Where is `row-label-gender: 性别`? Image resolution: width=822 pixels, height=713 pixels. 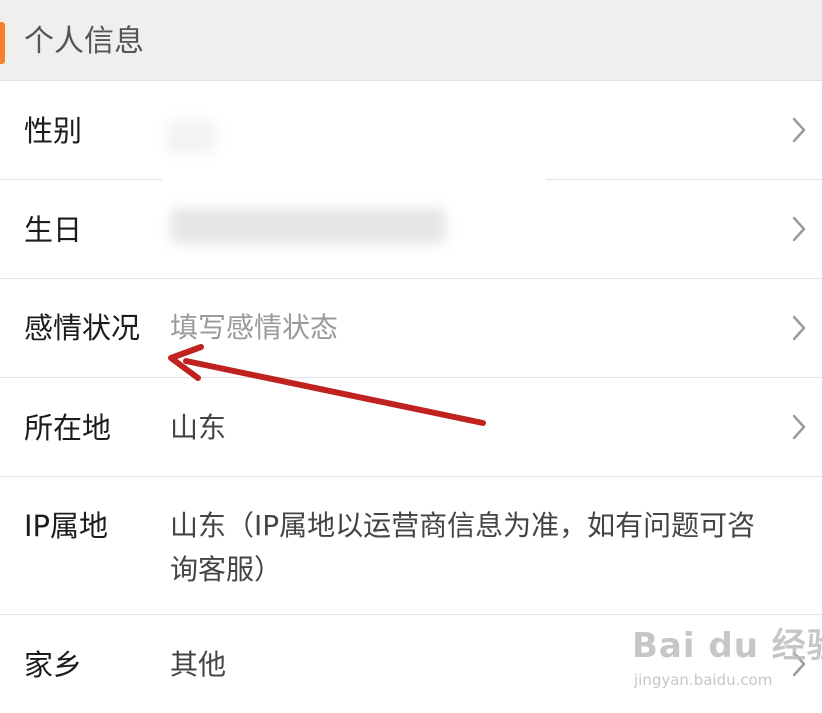
row-label-gender: 性别 is located at coordinates (53, 131).